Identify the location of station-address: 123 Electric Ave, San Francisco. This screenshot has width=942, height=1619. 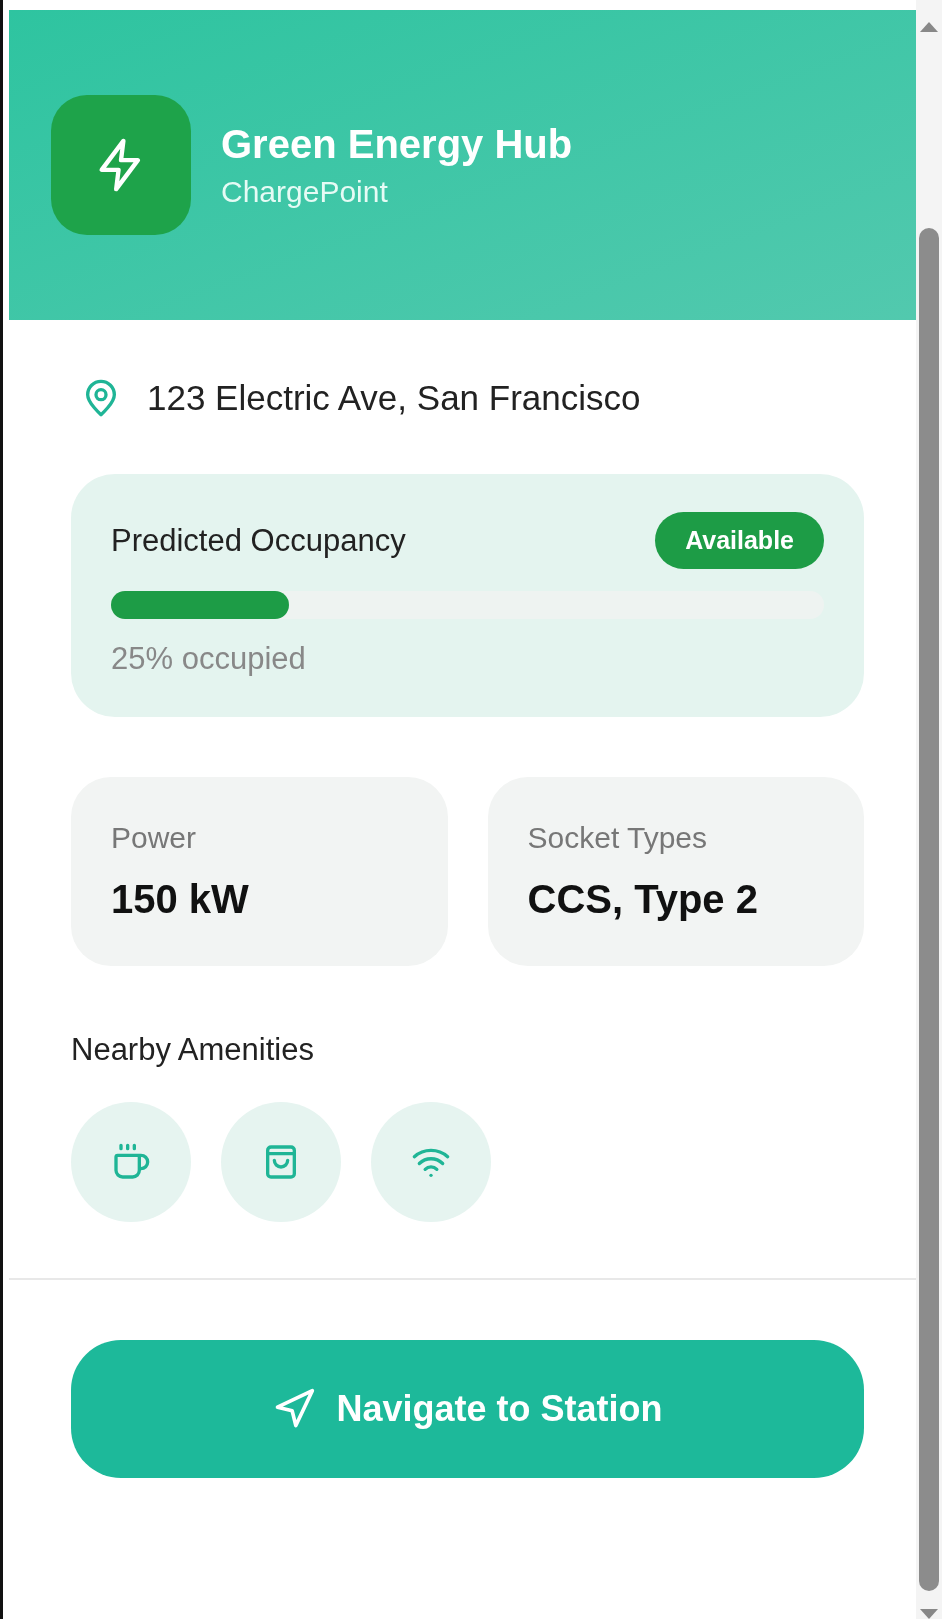
(394, 398).